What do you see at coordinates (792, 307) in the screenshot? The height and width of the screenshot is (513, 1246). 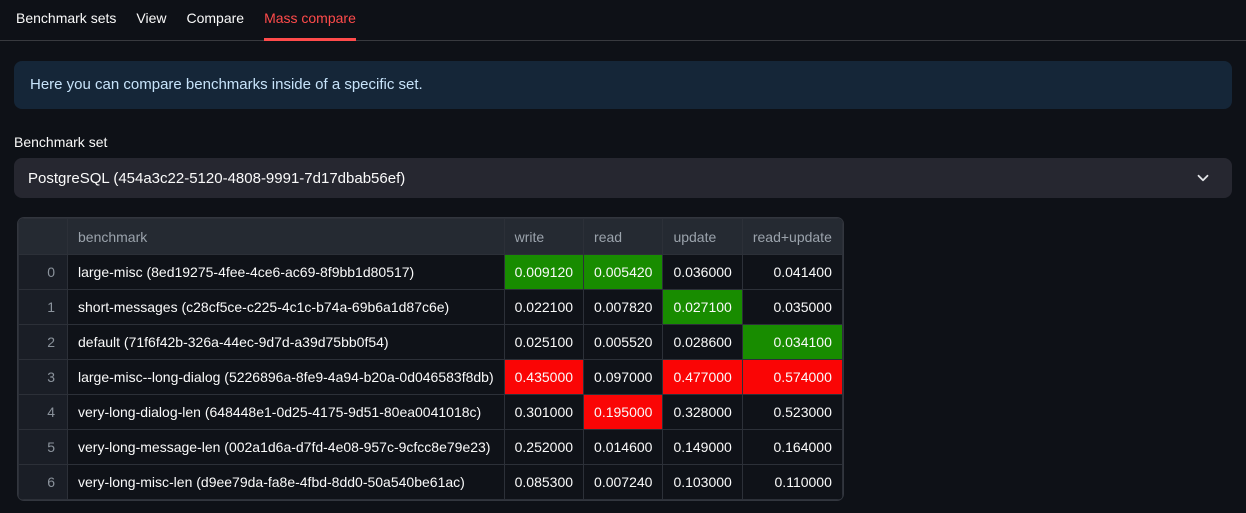 I see `read-update-value-cell: 0.035000` at bounding box center [792, 307].